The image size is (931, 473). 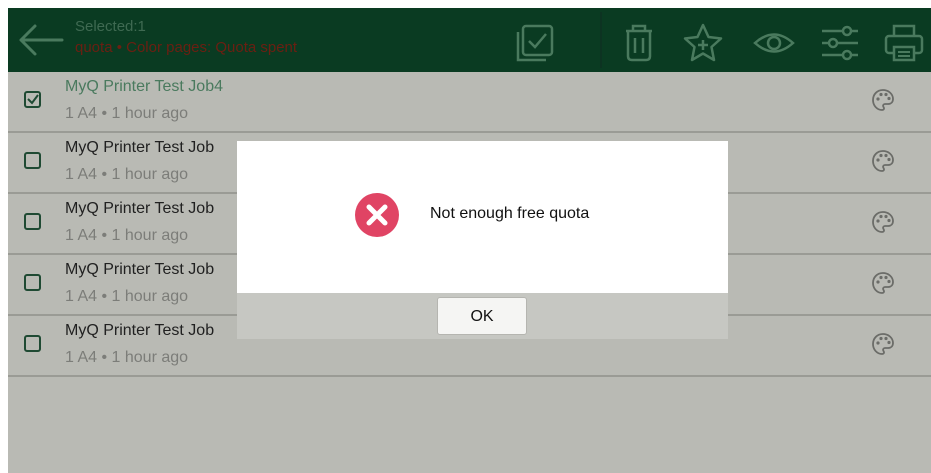 I want to click on back-button, so click(x=40, y=40).